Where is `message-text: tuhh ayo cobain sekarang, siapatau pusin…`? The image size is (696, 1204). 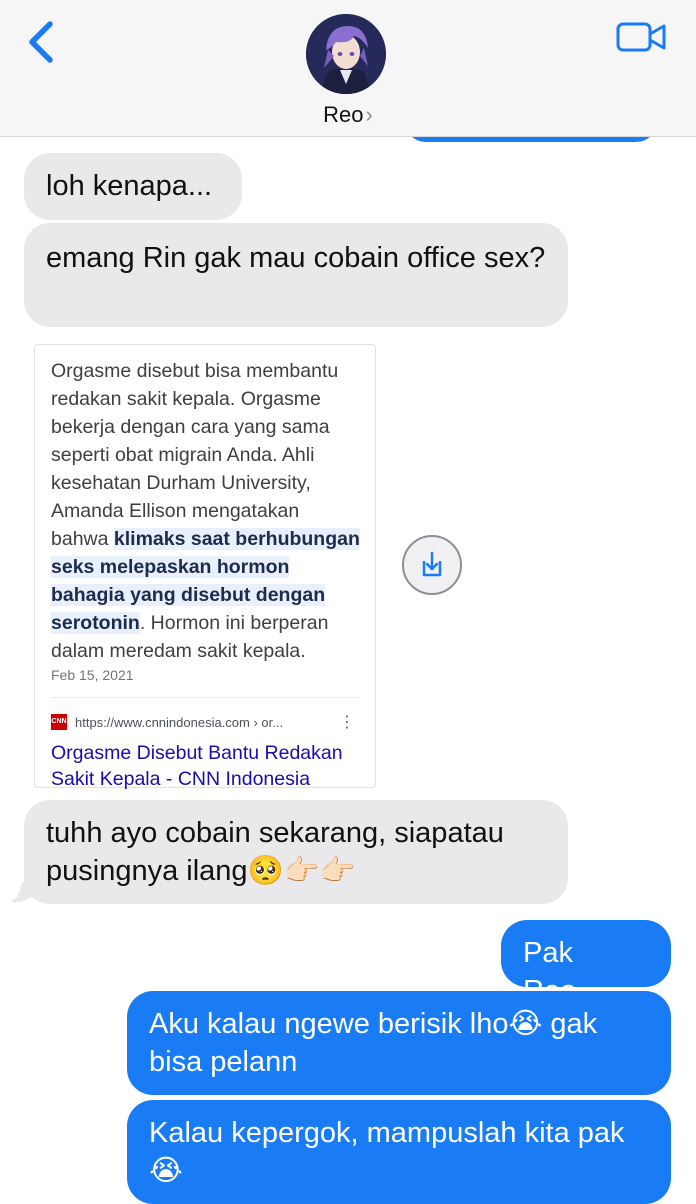
message-text: tuhh ayo cobain sekarang, siapatau pusin… is located at coordinates (275, 852).